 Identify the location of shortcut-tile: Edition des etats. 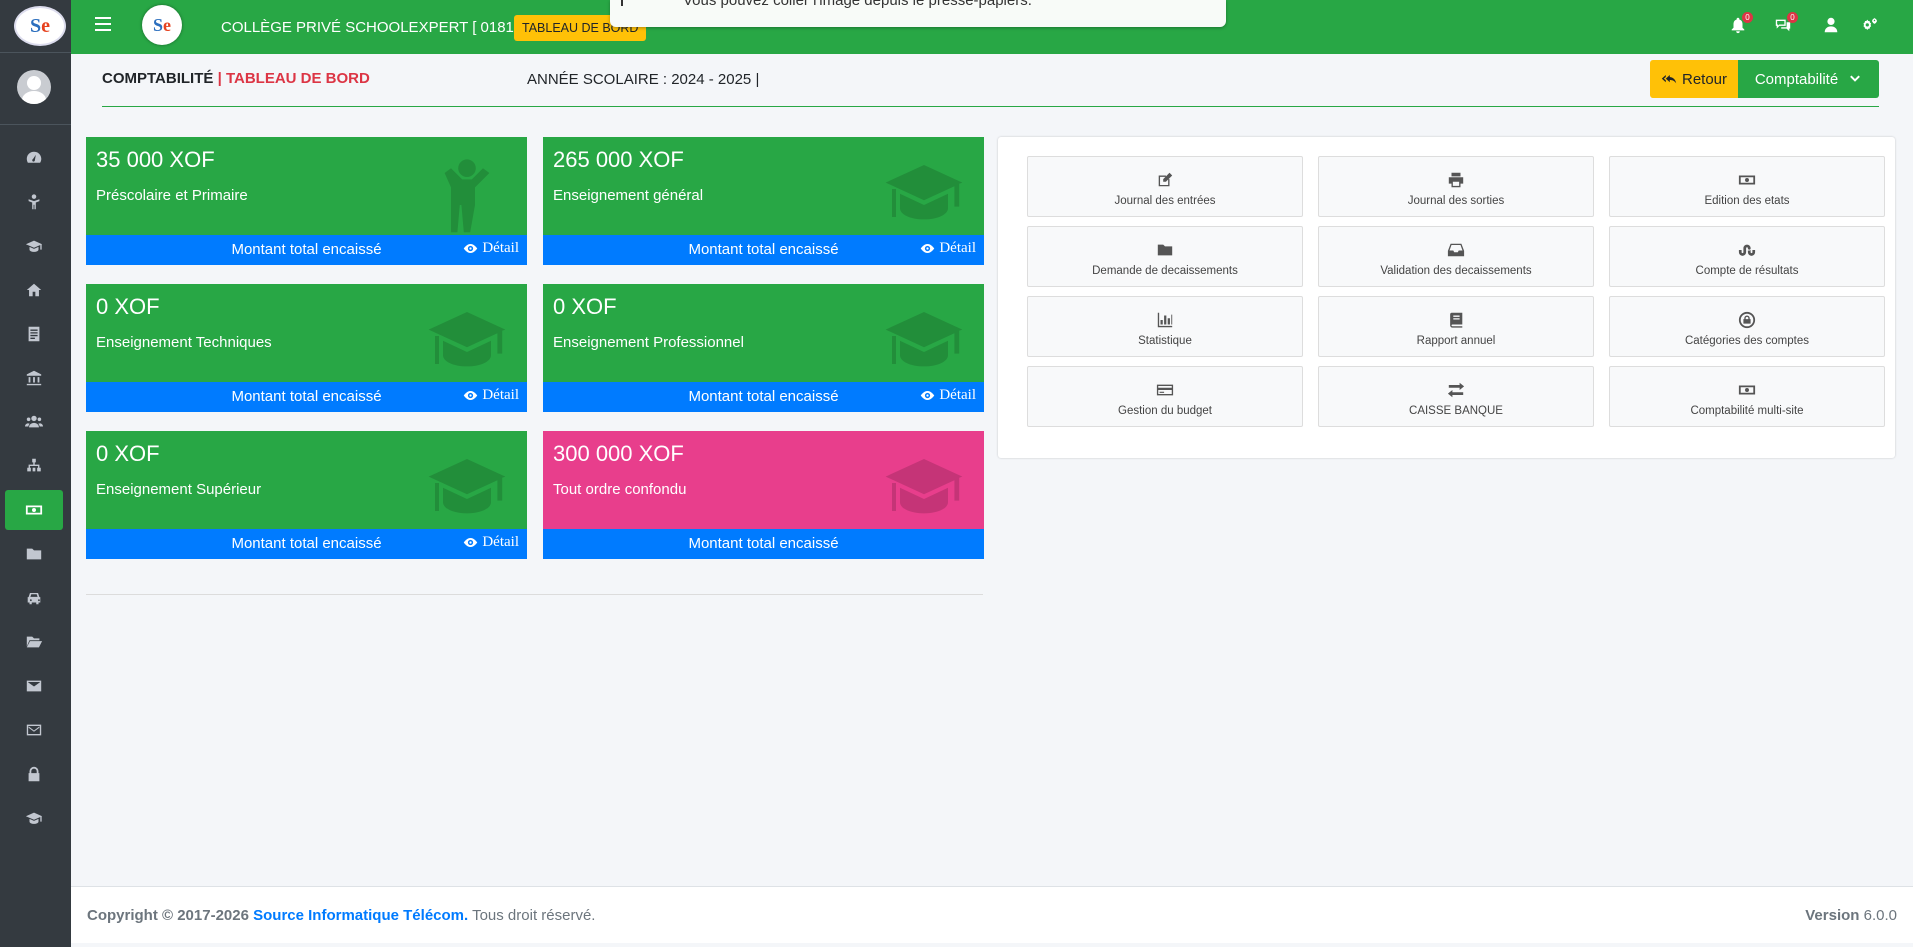
(1747, 186).